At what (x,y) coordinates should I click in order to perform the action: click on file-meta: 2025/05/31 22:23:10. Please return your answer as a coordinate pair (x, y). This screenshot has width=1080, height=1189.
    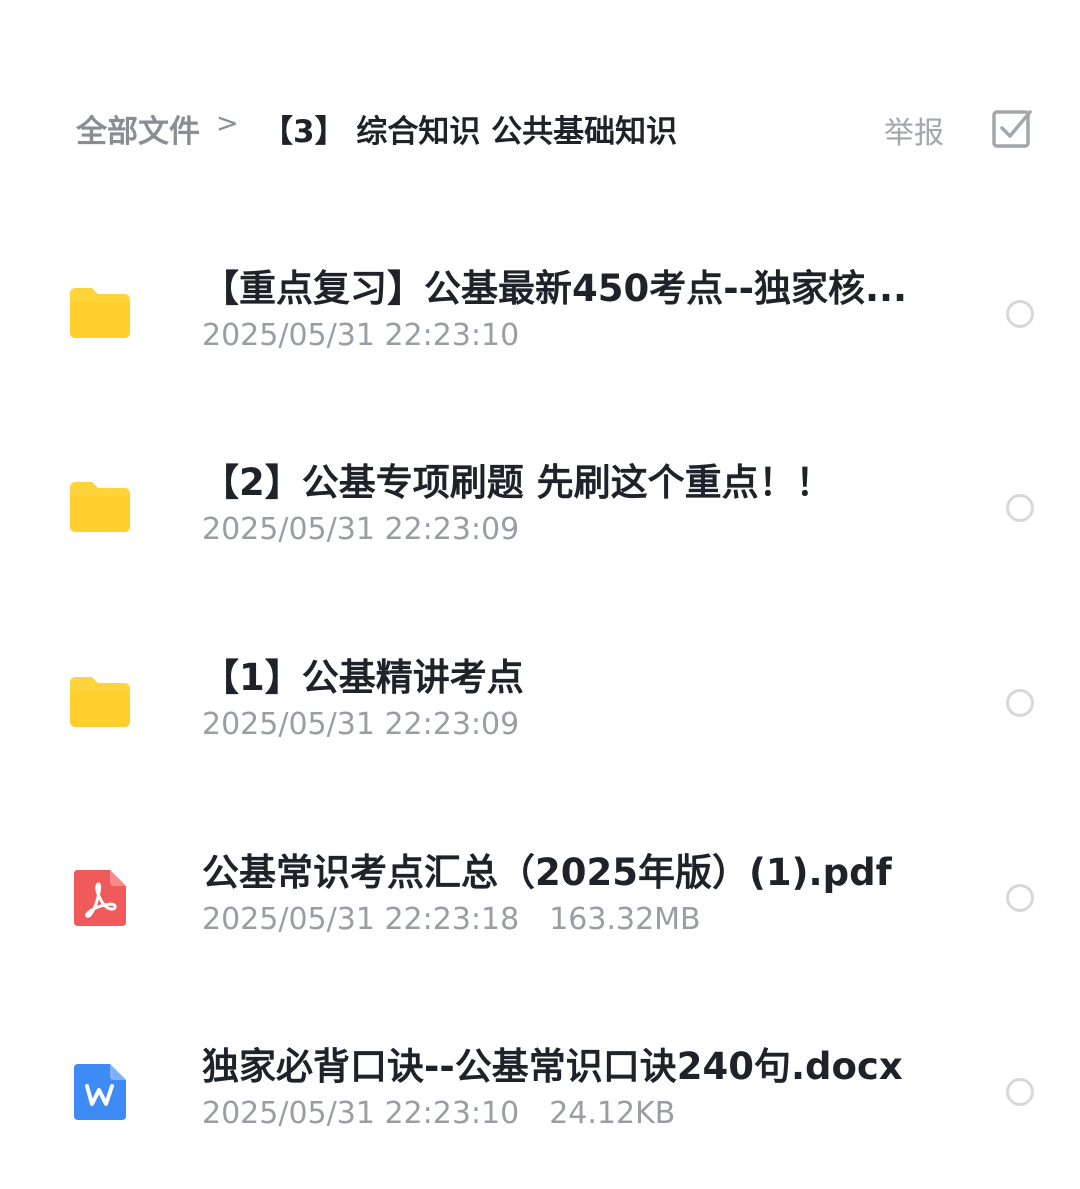
    Looking at the image, I should click on (360, 335).